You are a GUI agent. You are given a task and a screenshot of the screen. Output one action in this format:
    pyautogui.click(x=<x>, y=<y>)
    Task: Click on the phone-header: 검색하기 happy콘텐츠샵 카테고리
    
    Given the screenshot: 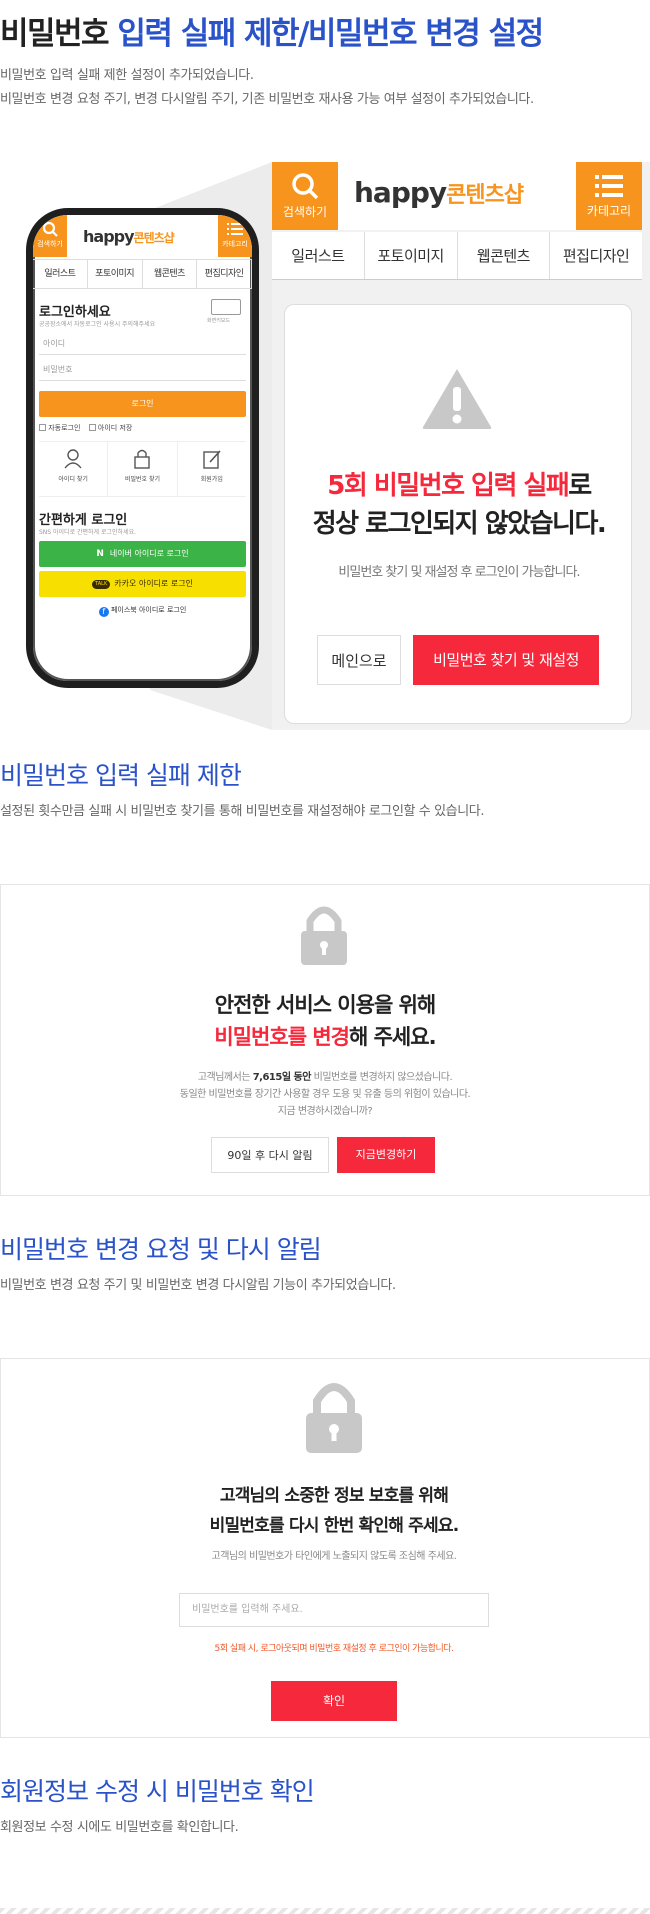 What is the action you would take?
    pyautogui.click(x=142, y=236)
    